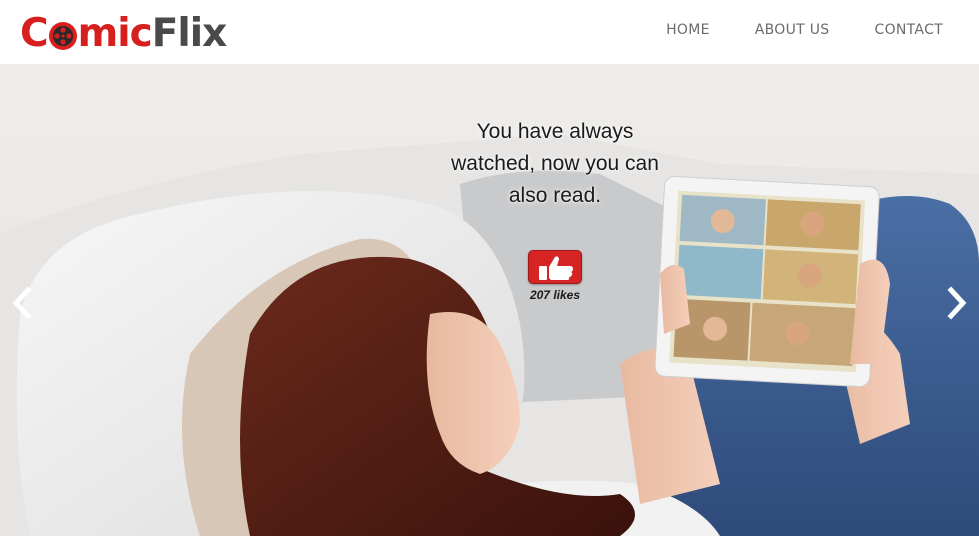  What do you see at coordinates (792, 30) in the screenshot?
I see `nav-about-us: ABOUT US` at bounding box center [792, 30].